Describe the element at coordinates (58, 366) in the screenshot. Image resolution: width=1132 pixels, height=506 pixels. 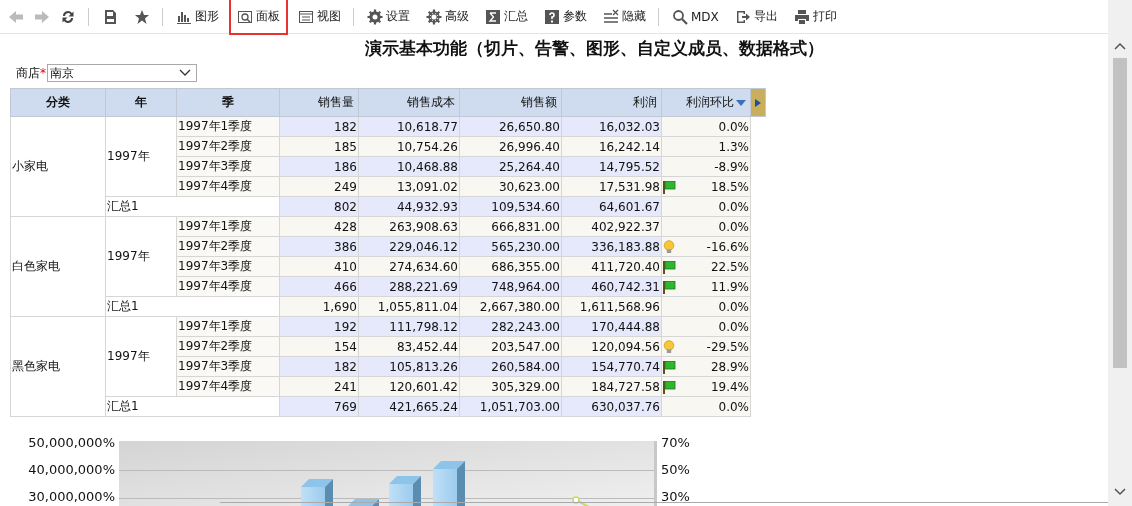
I see `table-cell: 黑色家电` at that location.